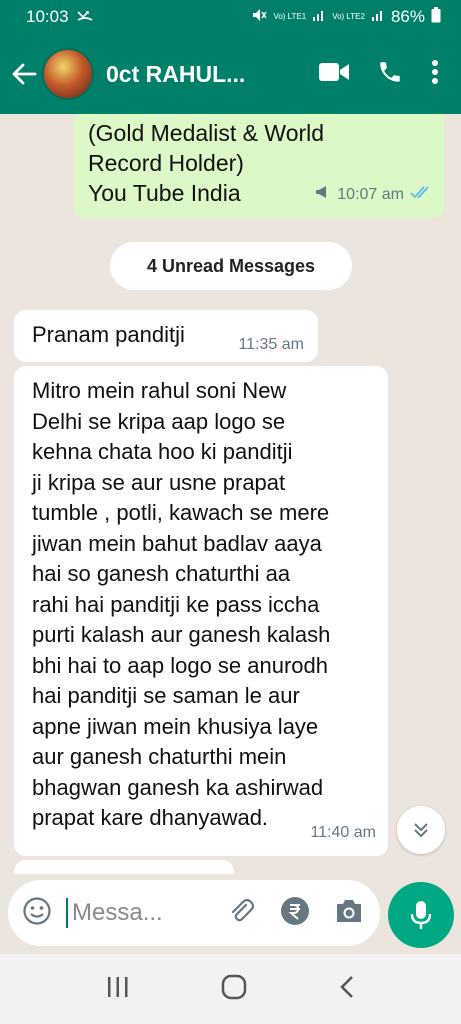 The width and height of the screenshot is (461, 1024). I want to click on video-call-button, so click(334, 74).